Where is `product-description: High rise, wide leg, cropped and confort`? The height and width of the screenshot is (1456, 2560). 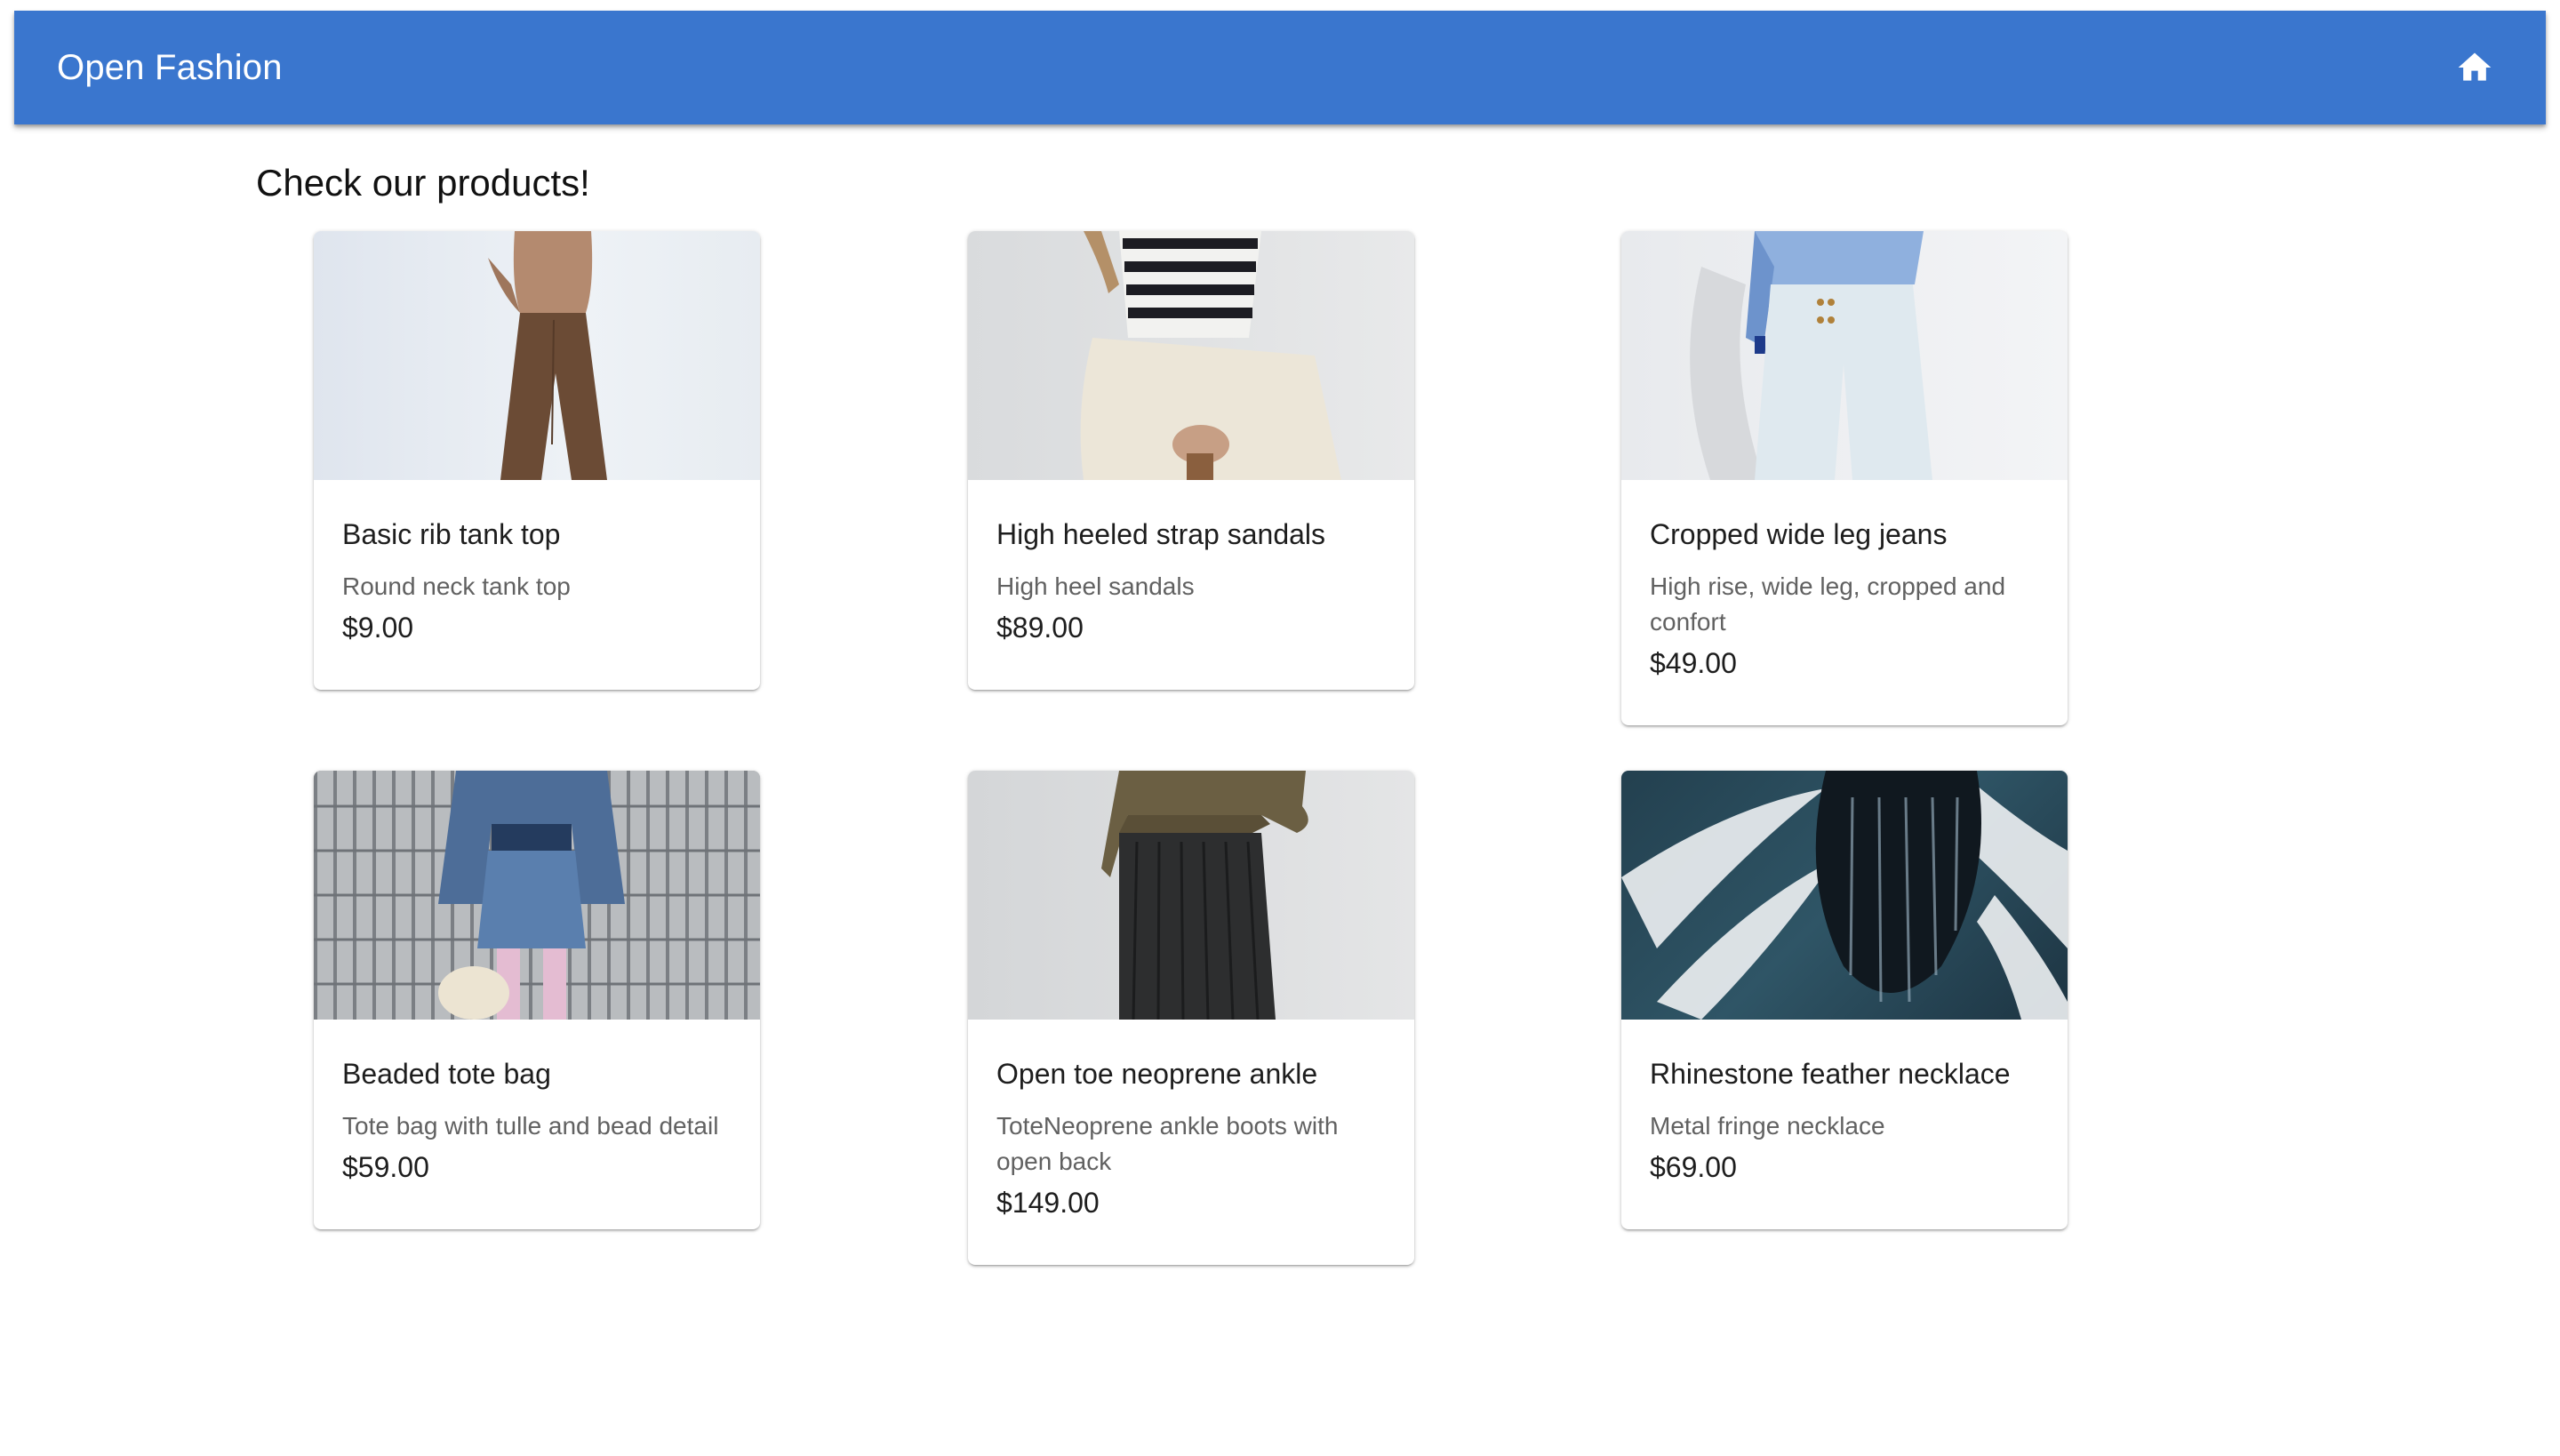
product-description: High rise, wide leg, cropped and confort is located at coordinates (1828, 604).